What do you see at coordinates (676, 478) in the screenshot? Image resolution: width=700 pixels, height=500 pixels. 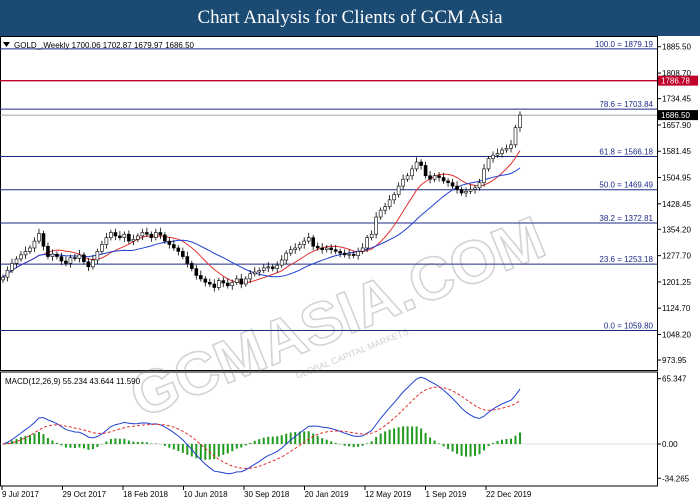 I see `macd-tick-label: -34.265` at bounding box center [676, 478].